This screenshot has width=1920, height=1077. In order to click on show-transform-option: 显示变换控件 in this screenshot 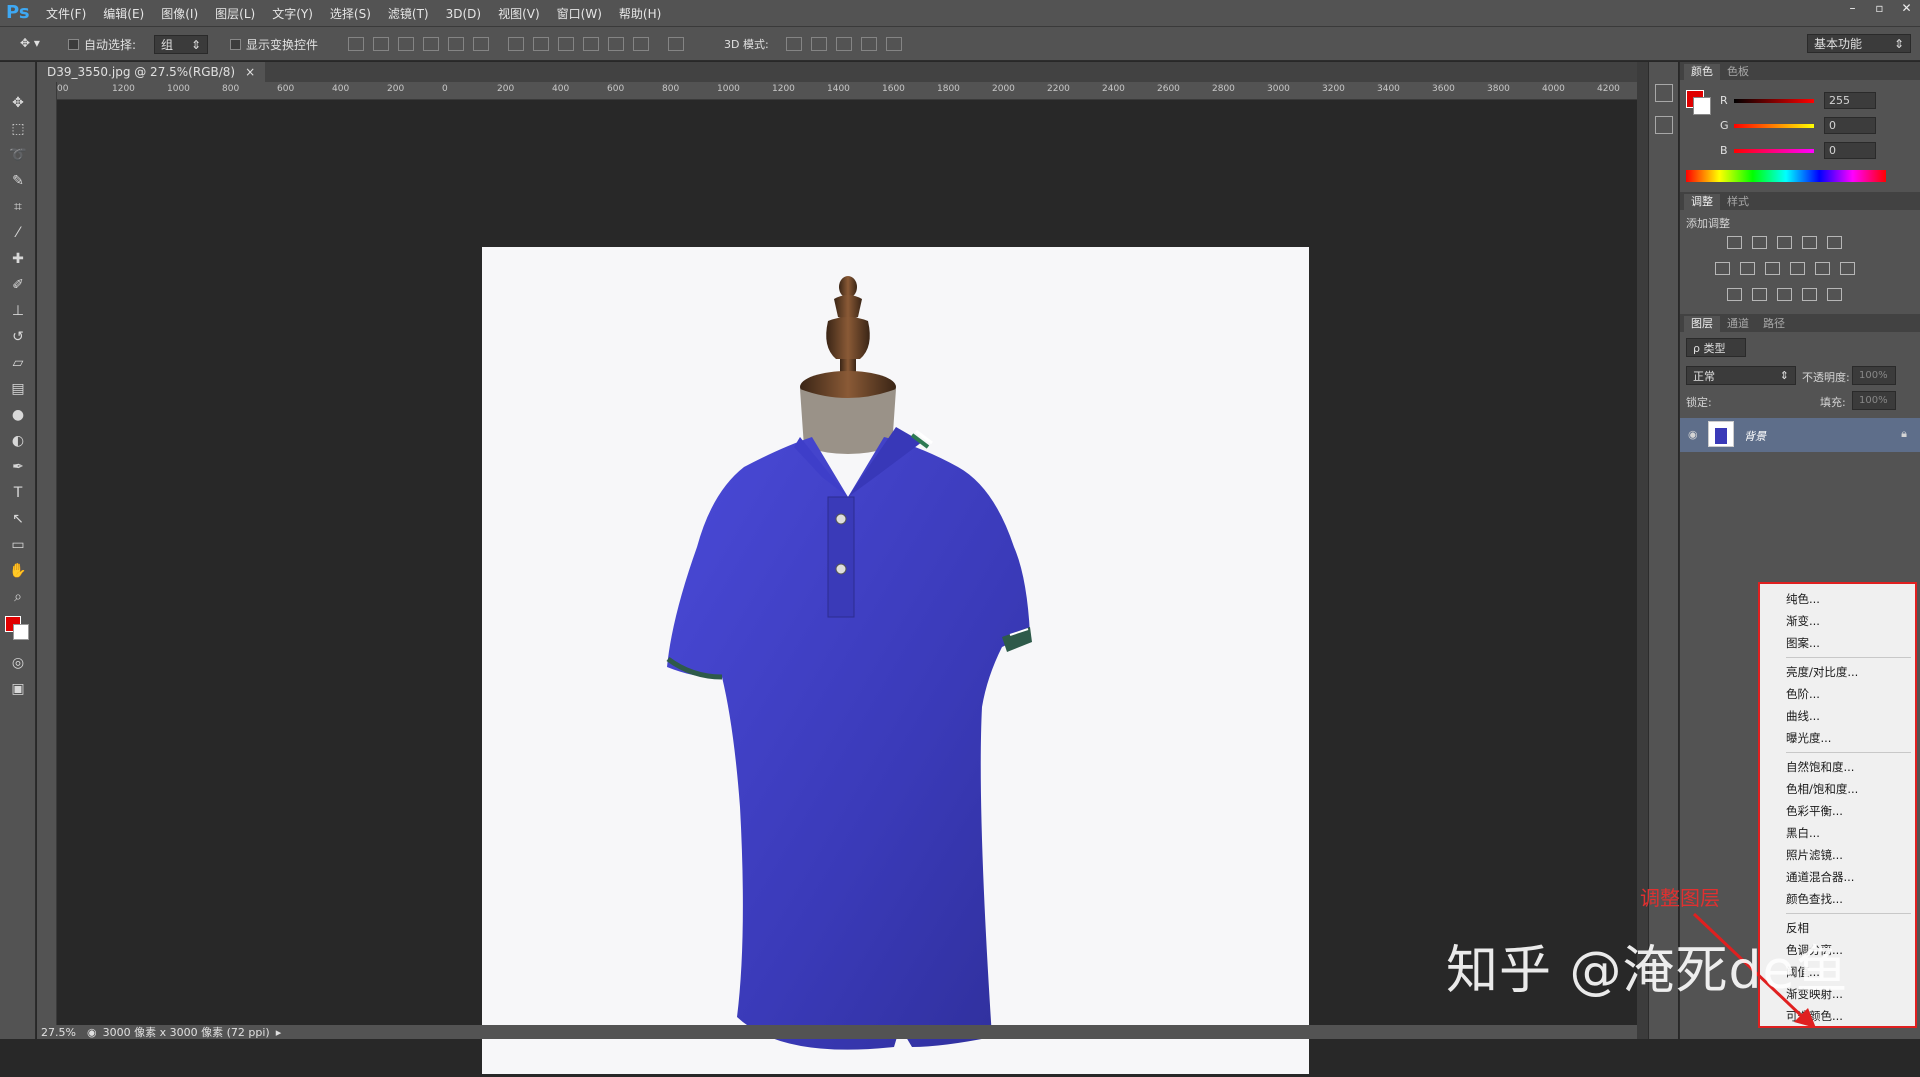, I will do `click(274, 44)`.